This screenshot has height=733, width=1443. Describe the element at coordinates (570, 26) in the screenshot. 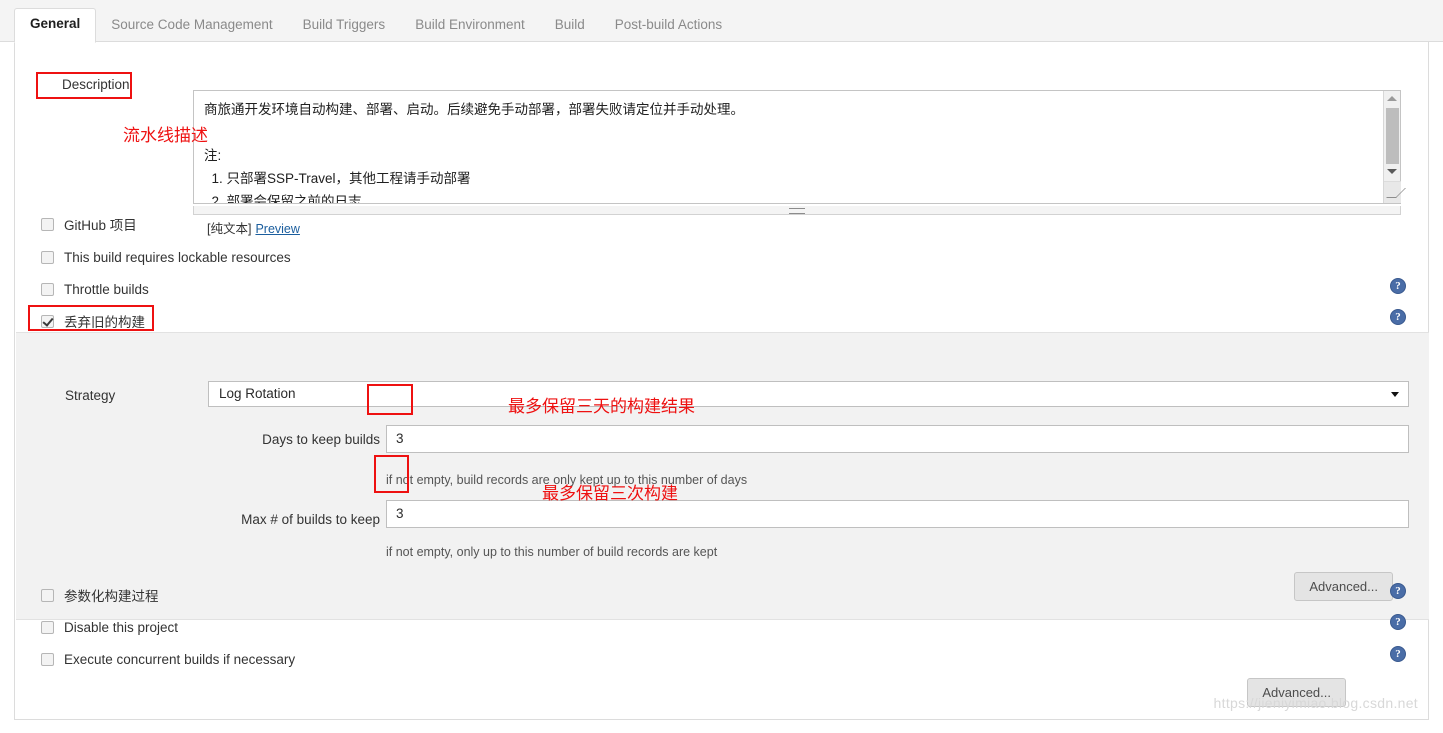

I see `tab-build: Build` at that location.